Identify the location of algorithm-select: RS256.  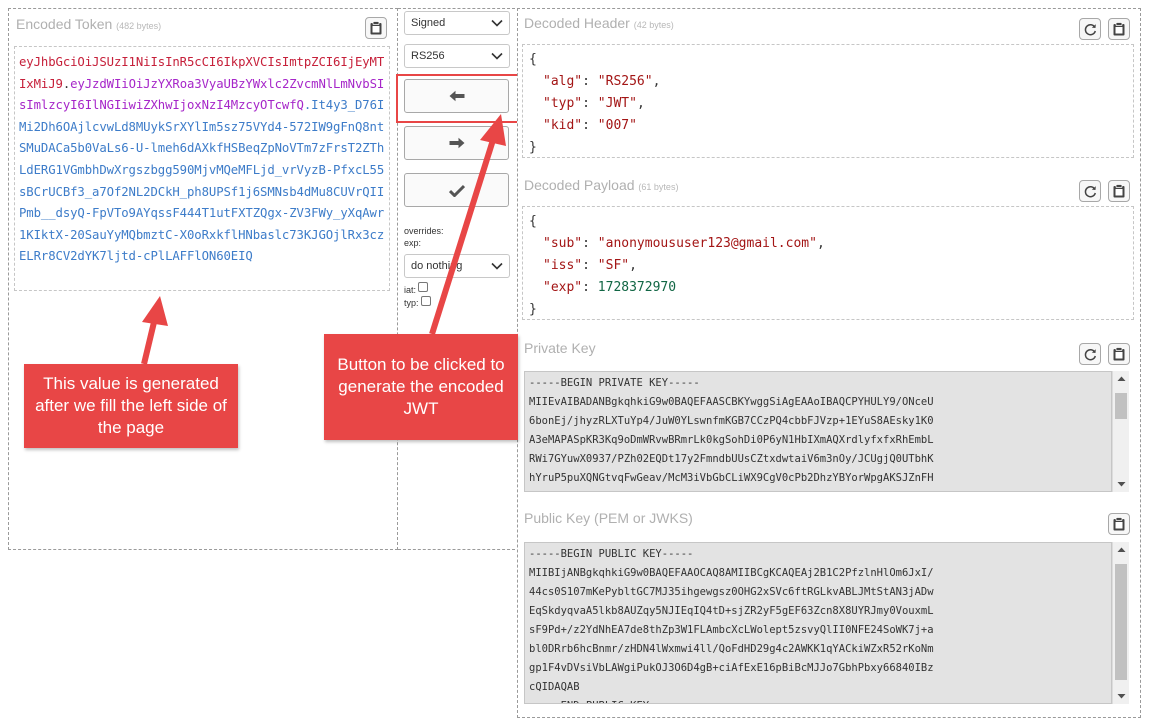
(457, 56).